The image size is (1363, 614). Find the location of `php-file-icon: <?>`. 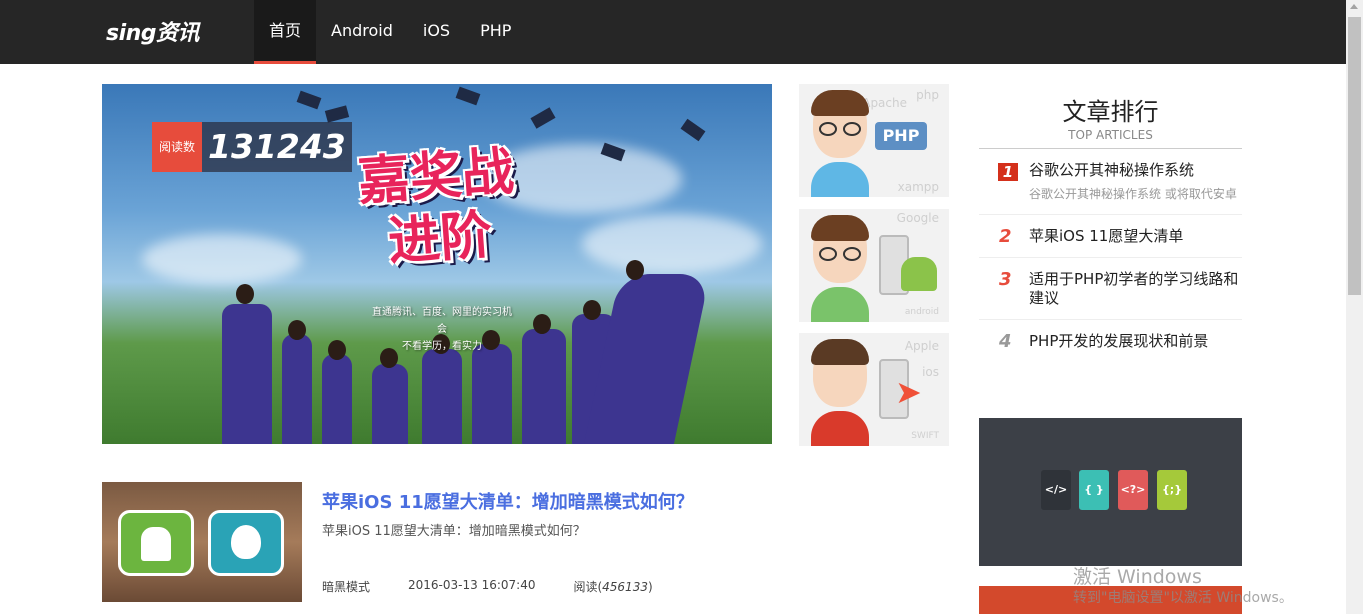

php-file-icon: <?> is located at coordinates (1133, 490).